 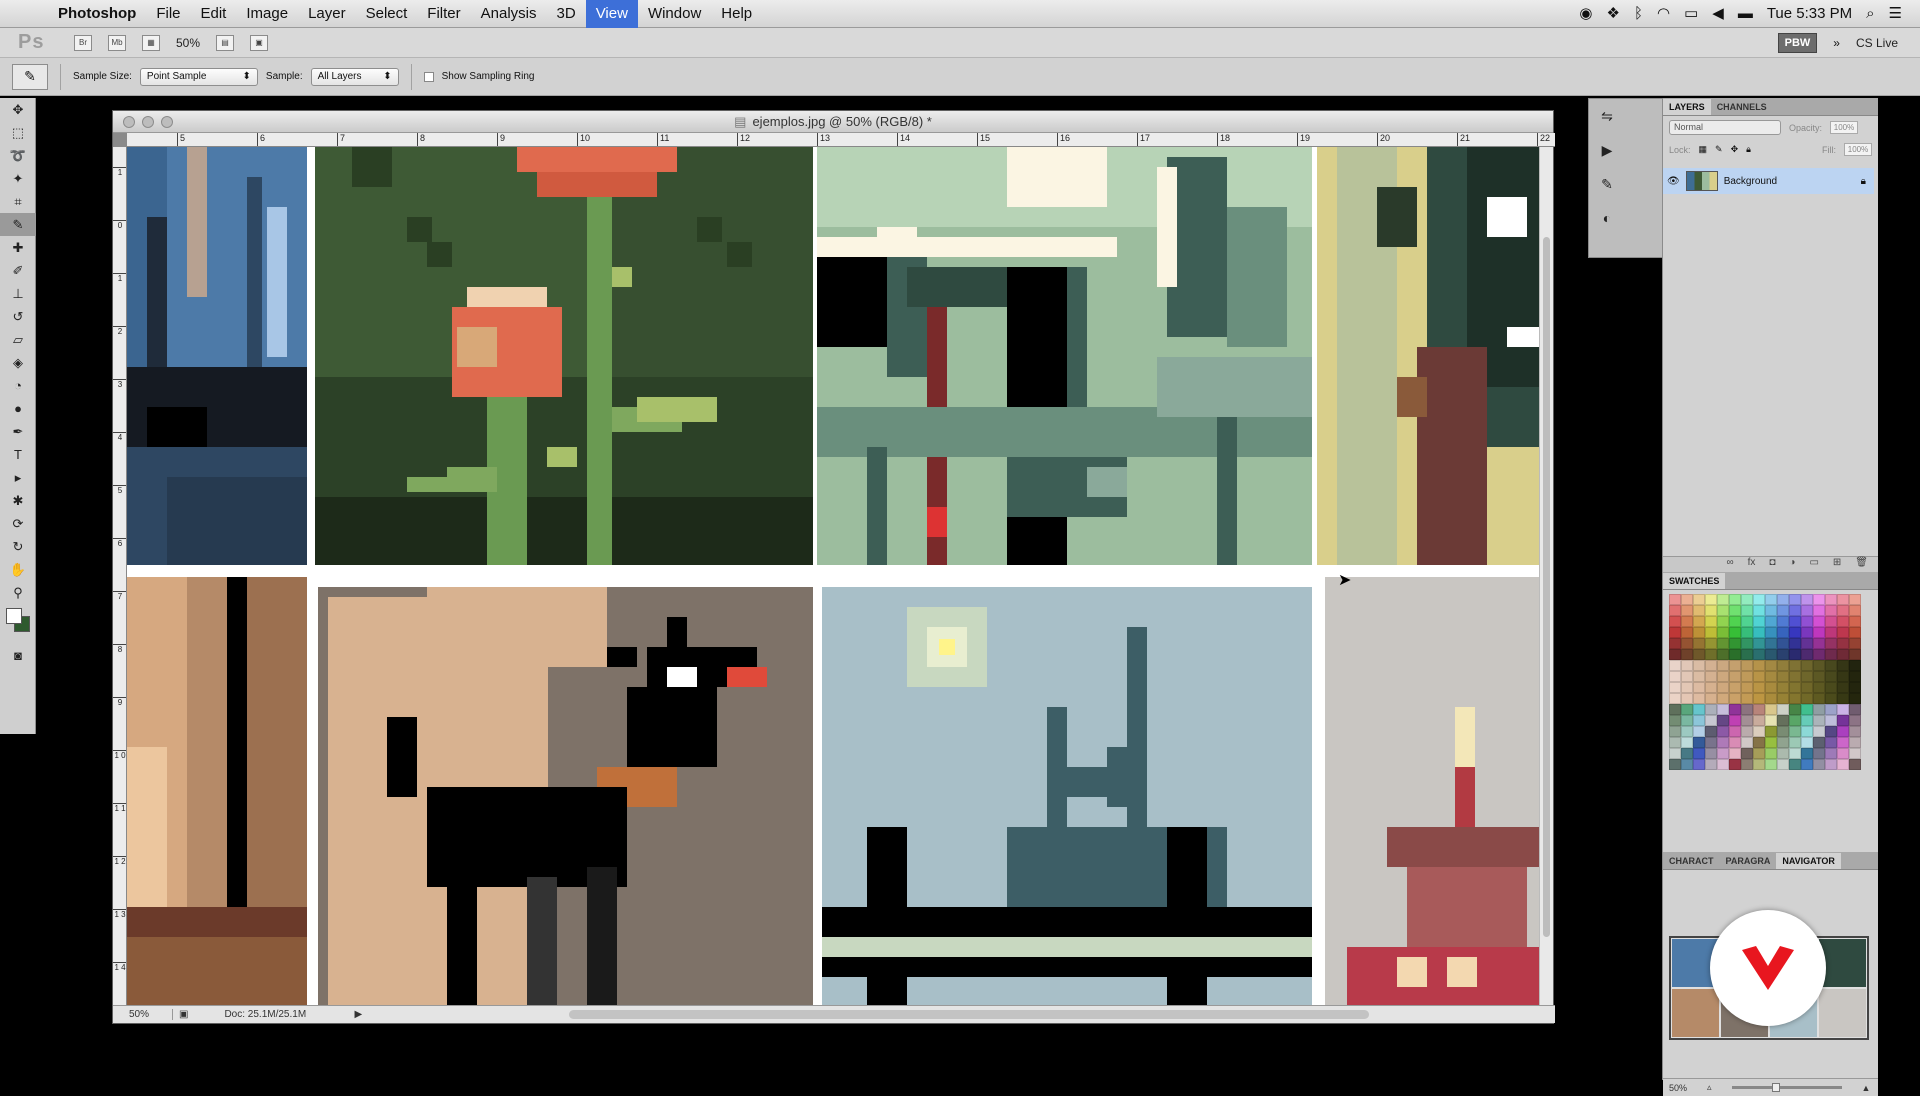 What do you see at coordinates (1735, 149) in the screenshot?
I see `lock-position-icon: ✥` at bounding box center [1735, 149].